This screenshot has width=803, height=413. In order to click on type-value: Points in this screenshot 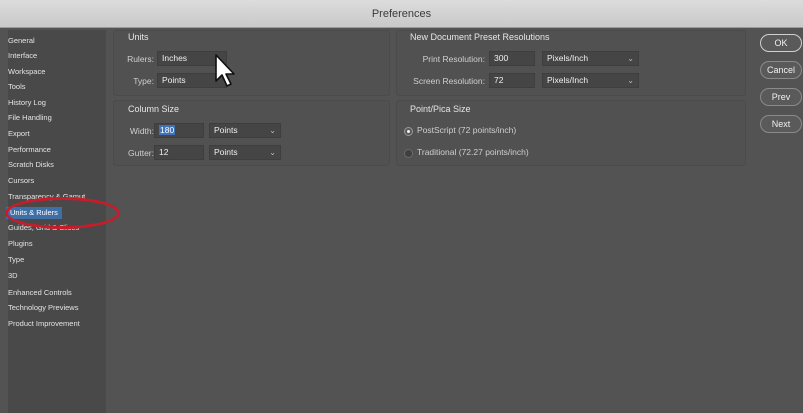, I will do `click(174, 80)`.